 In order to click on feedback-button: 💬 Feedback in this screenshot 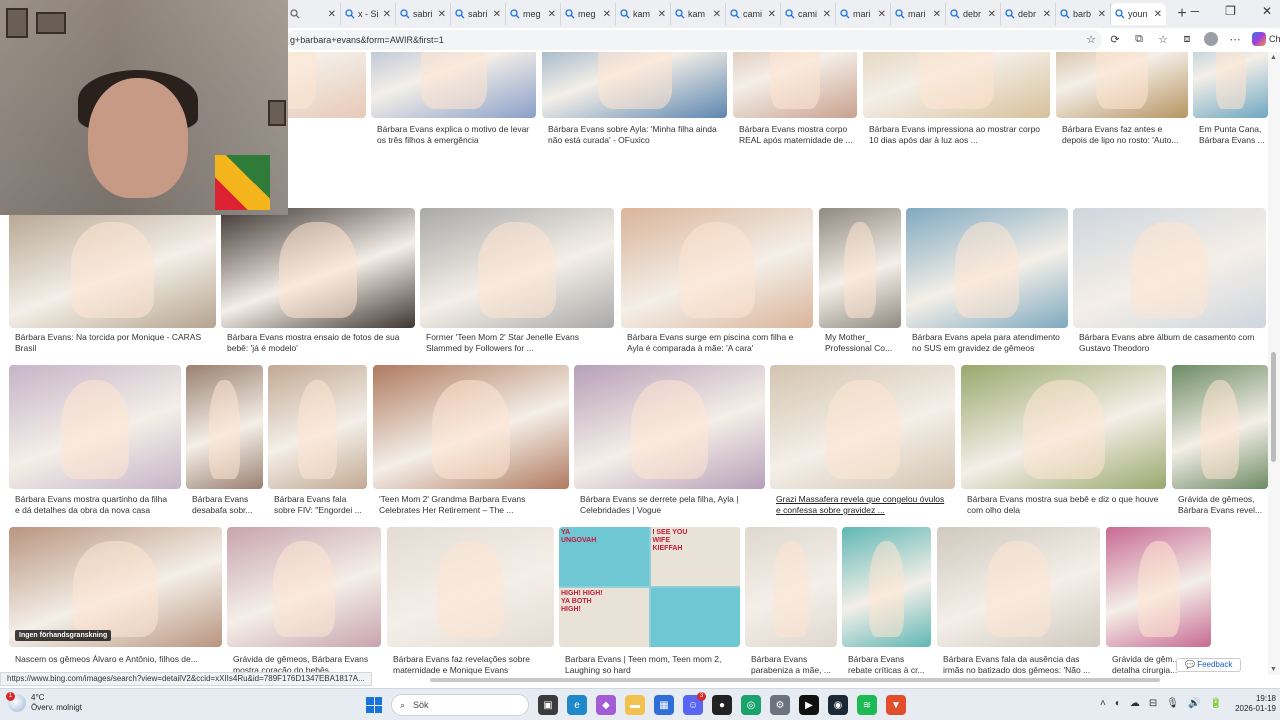, I will do `click(1209, 665)`.